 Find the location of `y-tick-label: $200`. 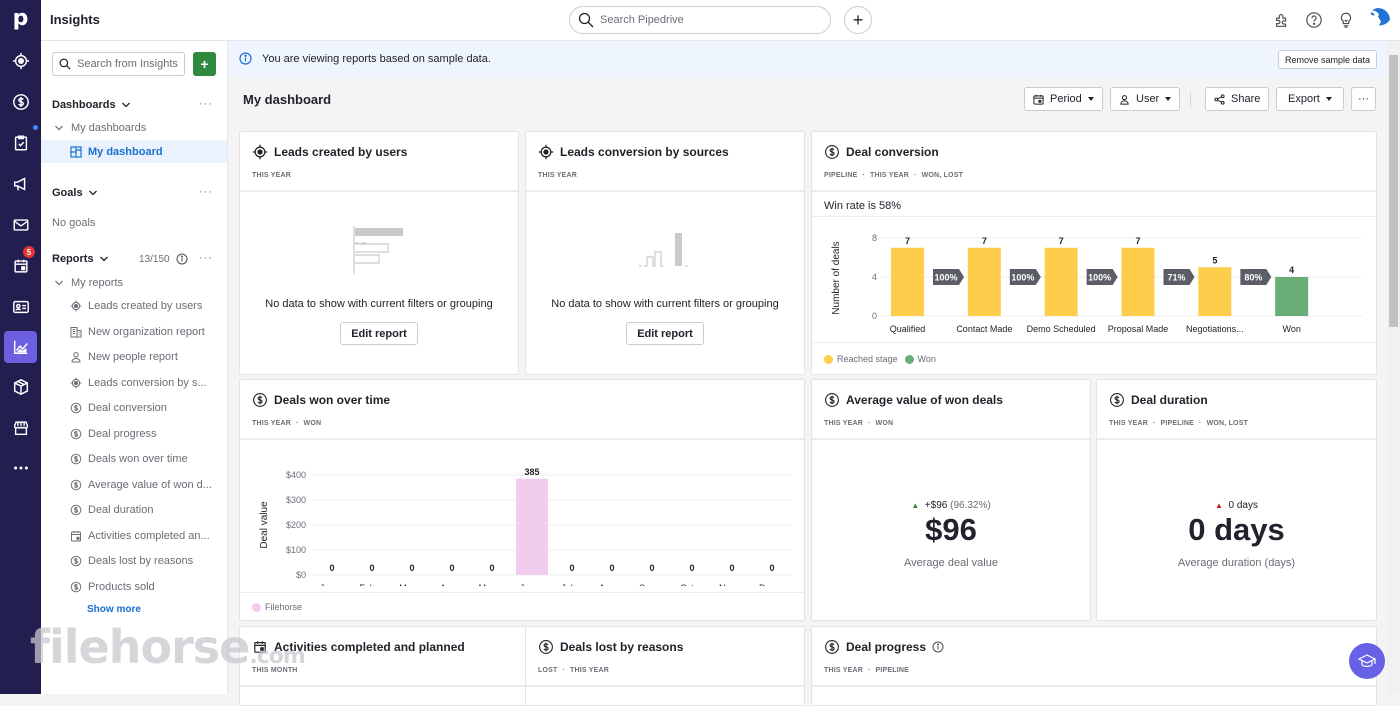

y-tick-label: $200 is located at coordinates (296, 525).